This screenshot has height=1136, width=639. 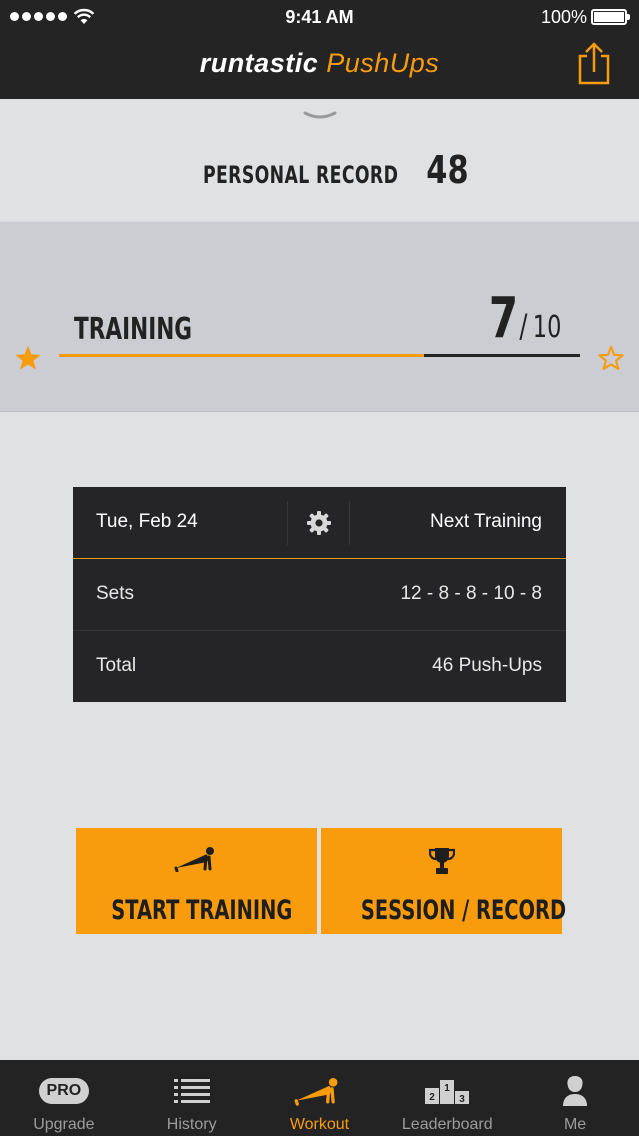 What do you see at coordinates (443, 881) in the screenshot?
I see `session-record-button: SESSION / RECORD` at bounding box center [443, 881].